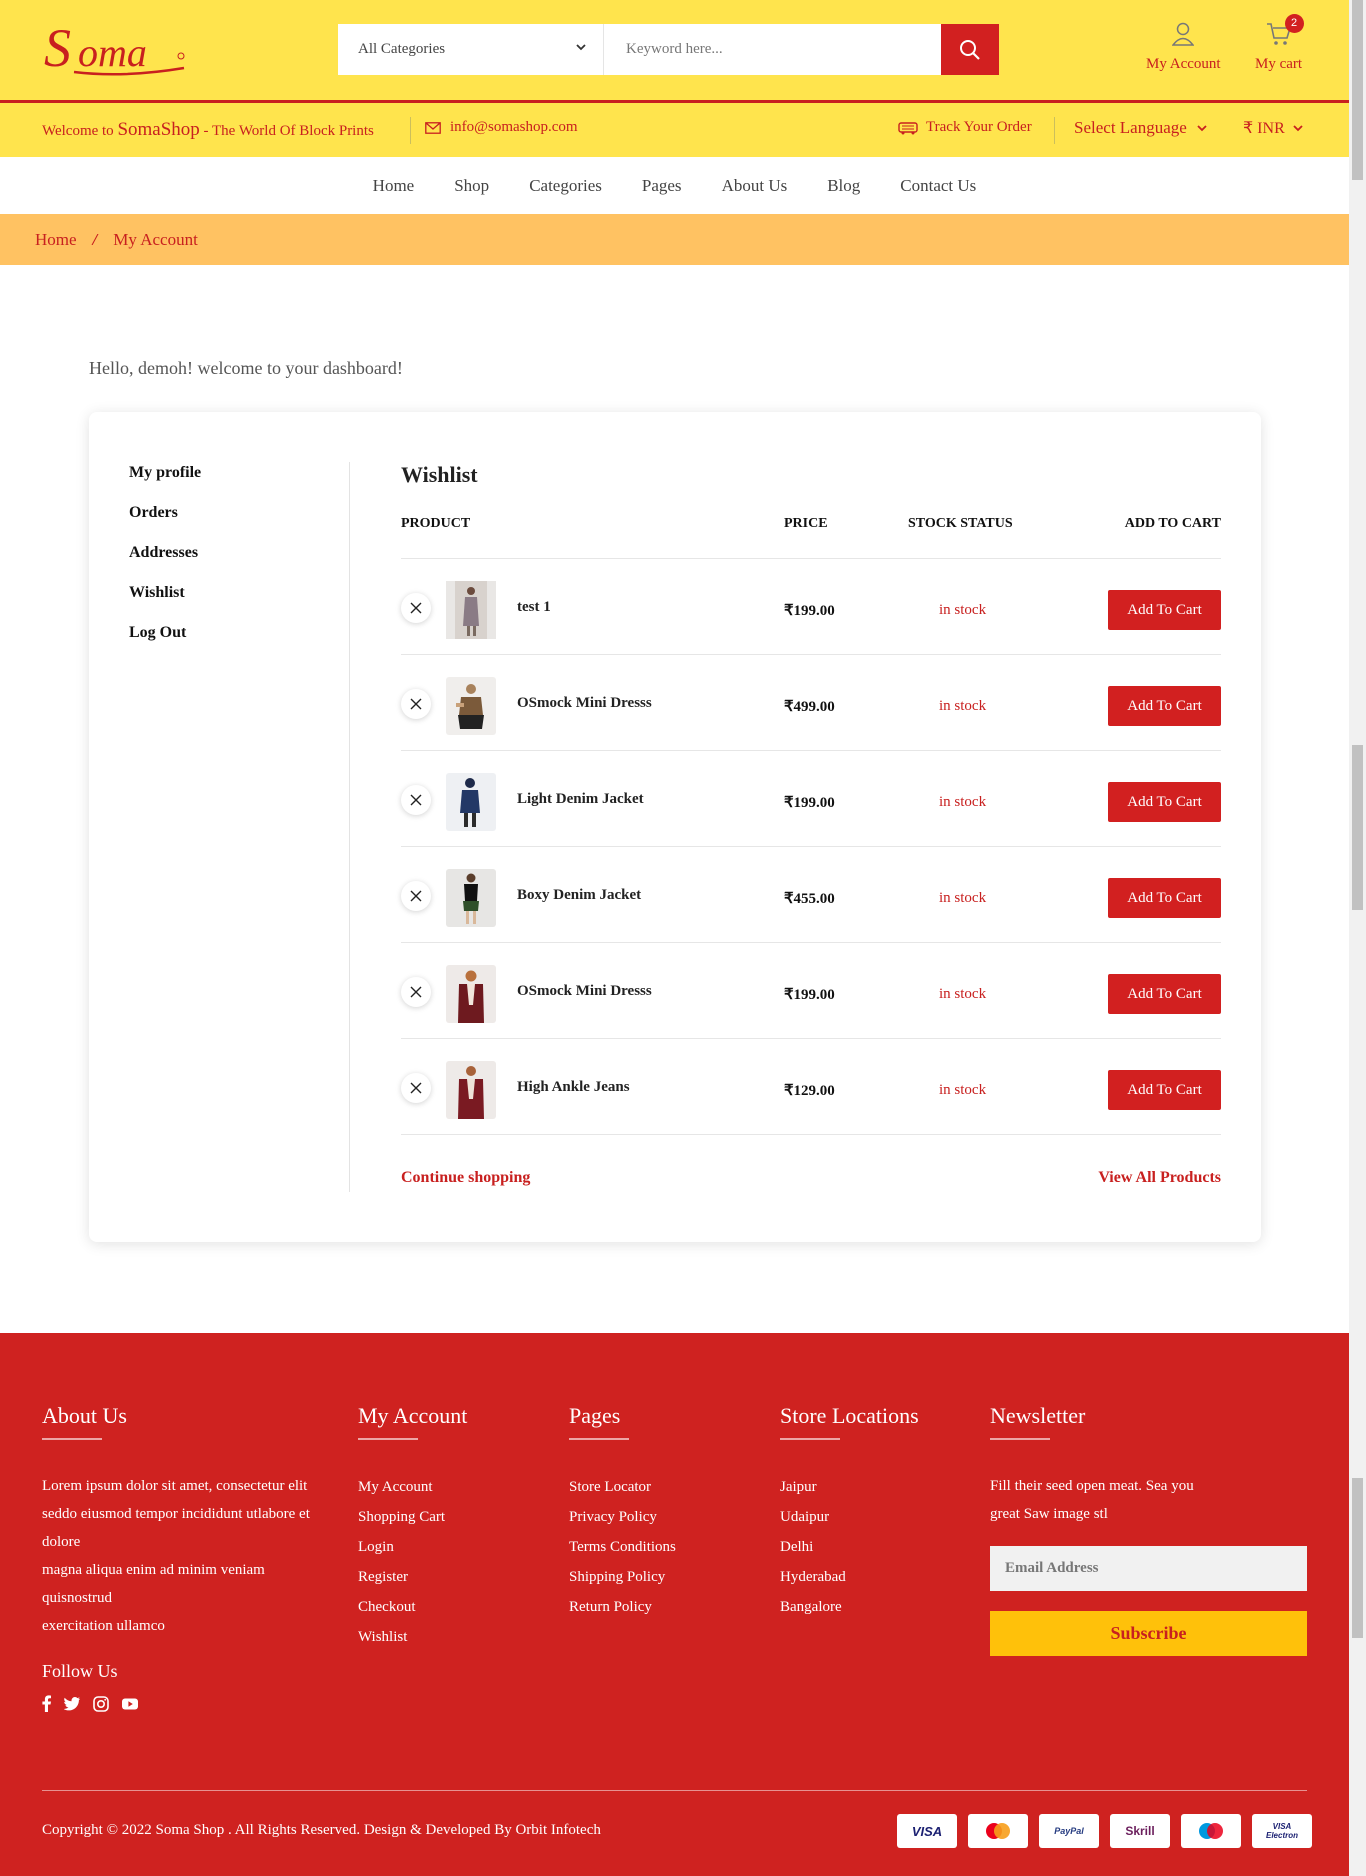  Describe the element at coordinates (849, 1607) in the screenshot. I see `footer-link-store: Bangalore` at that location.